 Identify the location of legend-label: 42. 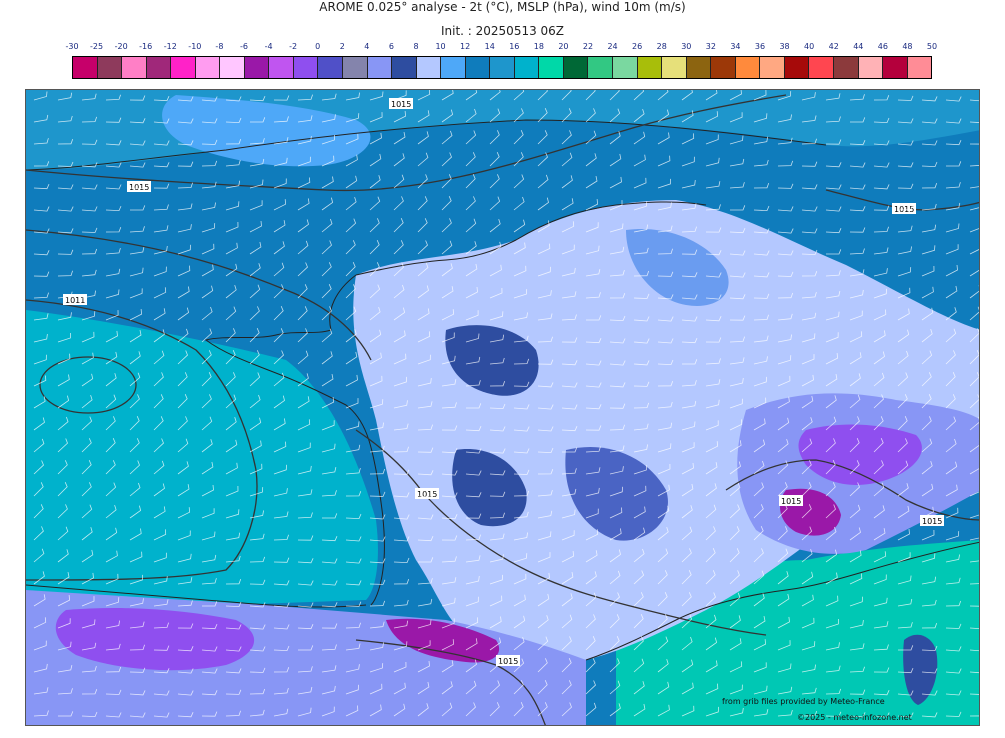
(833, 46).